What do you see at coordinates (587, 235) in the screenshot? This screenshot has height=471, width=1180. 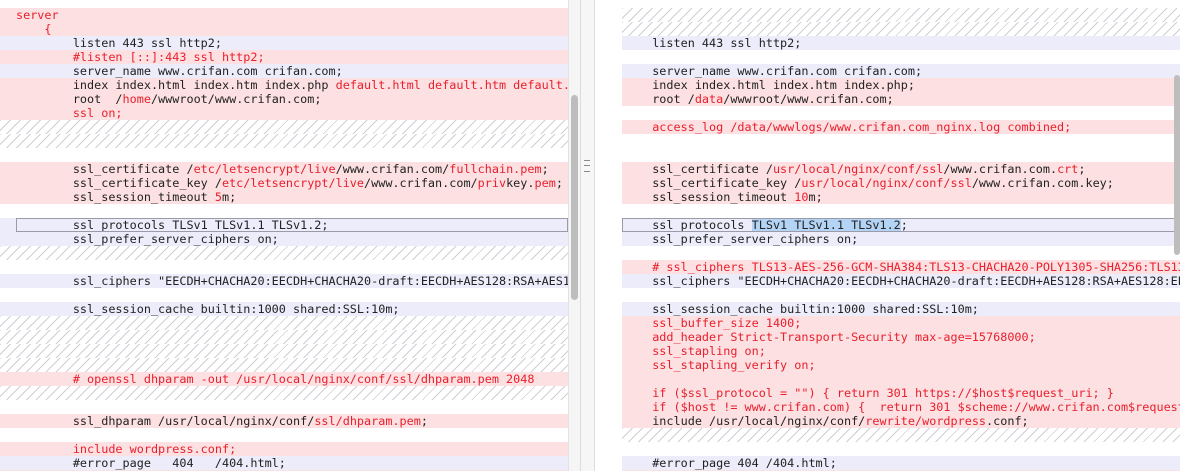 I see `pane-divider` at bounding box center [587, 235].